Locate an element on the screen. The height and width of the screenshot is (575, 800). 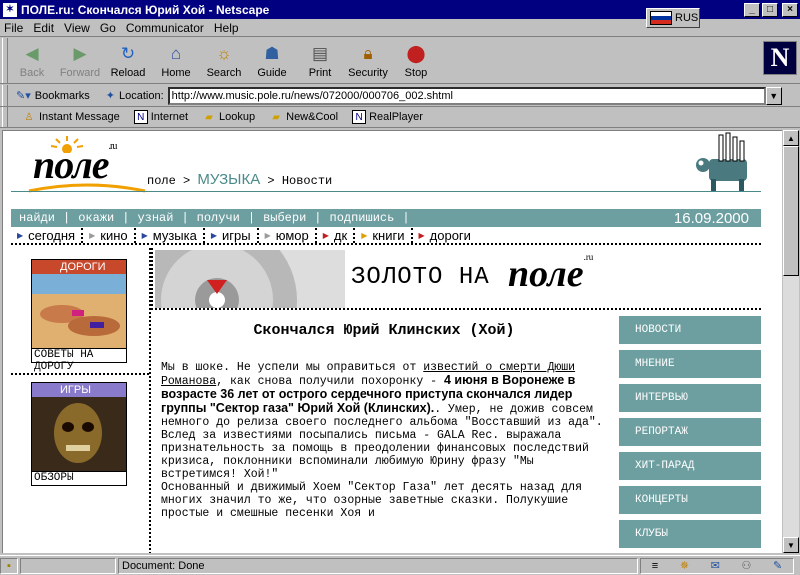
security-status-icon: ▪ is located at coordinates (9, 565).